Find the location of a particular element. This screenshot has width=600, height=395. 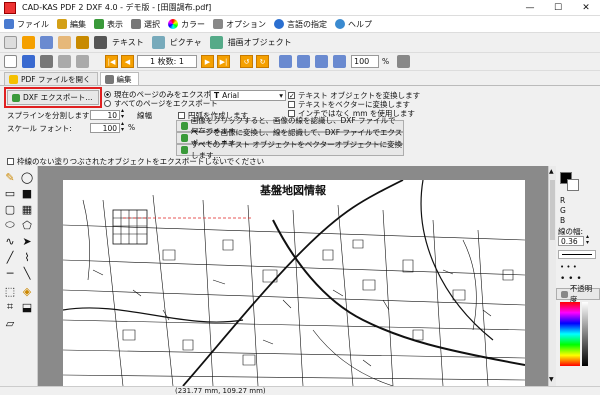

text-tool-icon is located at coordinates (82, 42).